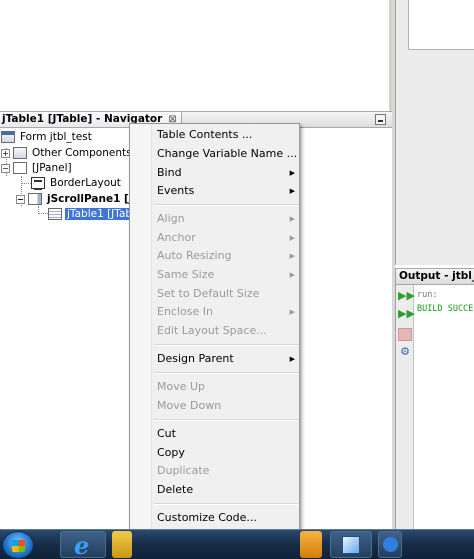  I want to click on palette-panel, so click(434, 132).